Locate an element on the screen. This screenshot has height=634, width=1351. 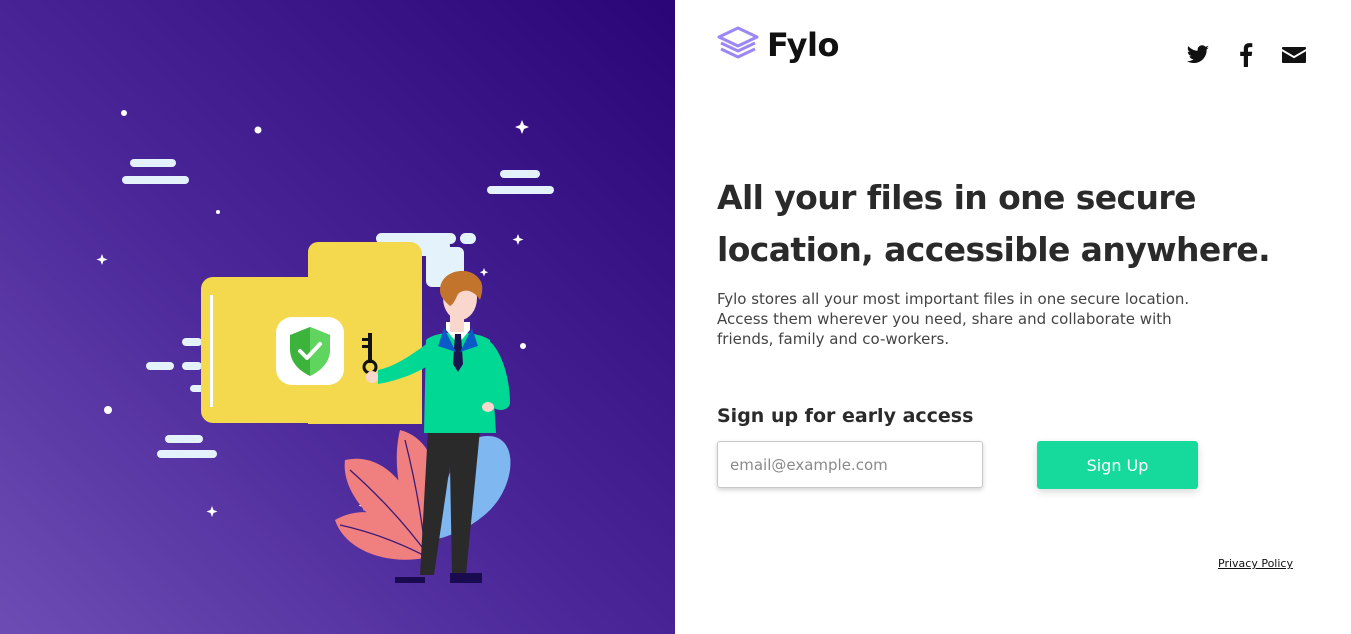
shield-check-icon is located at coordinates (310, 351).